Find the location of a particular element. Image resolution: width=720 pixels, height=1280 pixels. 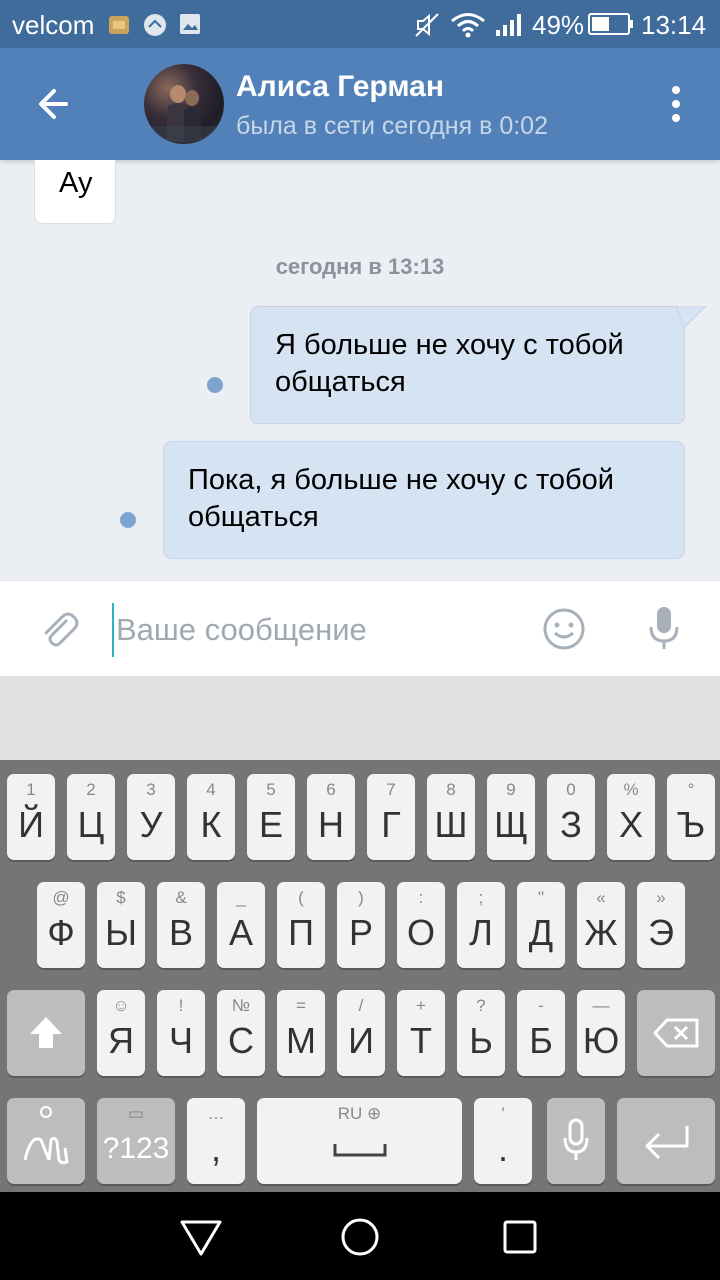

keyboard-suggestion-strip is located at coordinates (360, 718).